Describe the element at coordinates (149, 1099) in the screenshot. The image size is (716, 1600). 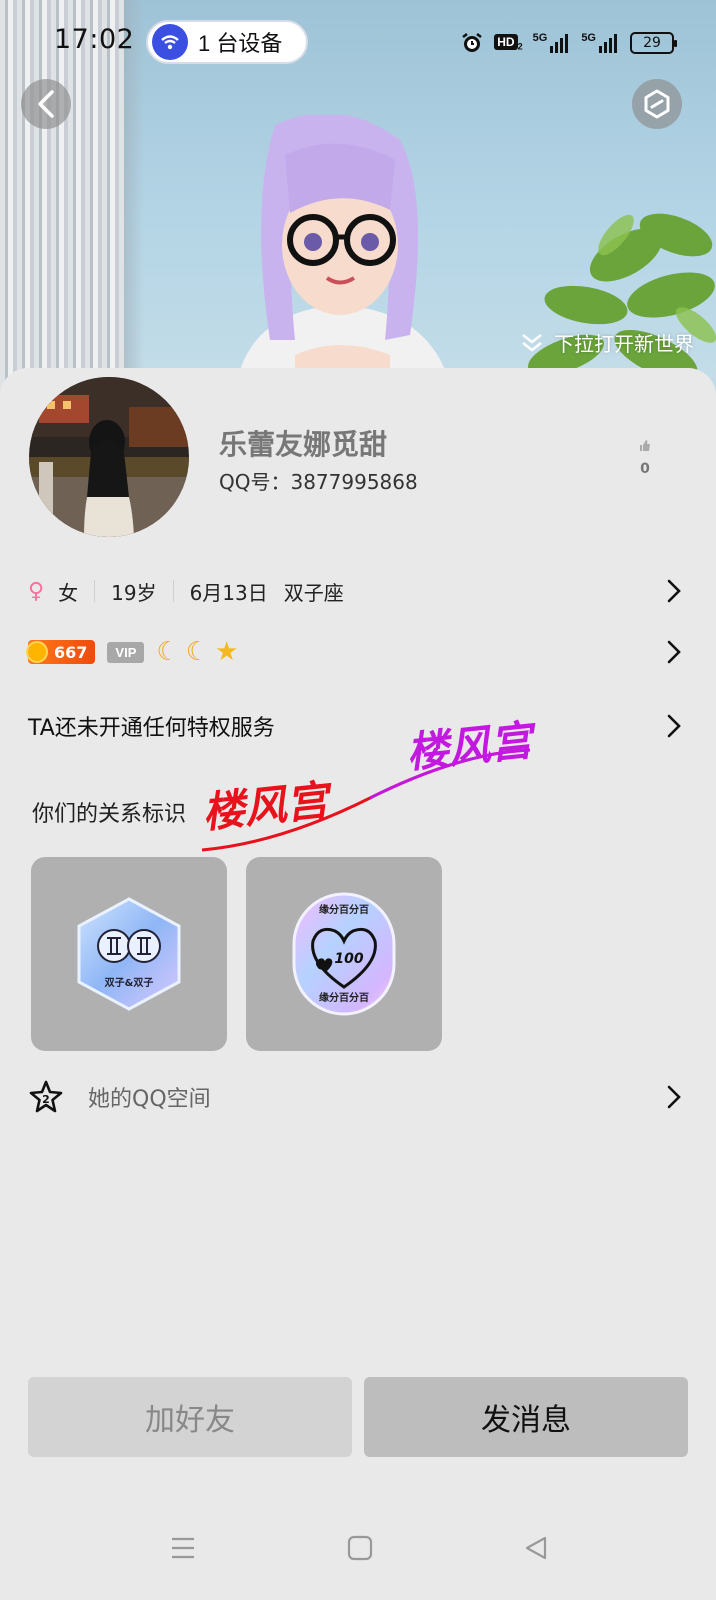
I see `qzone-label: 她的QQ空间` at that location.